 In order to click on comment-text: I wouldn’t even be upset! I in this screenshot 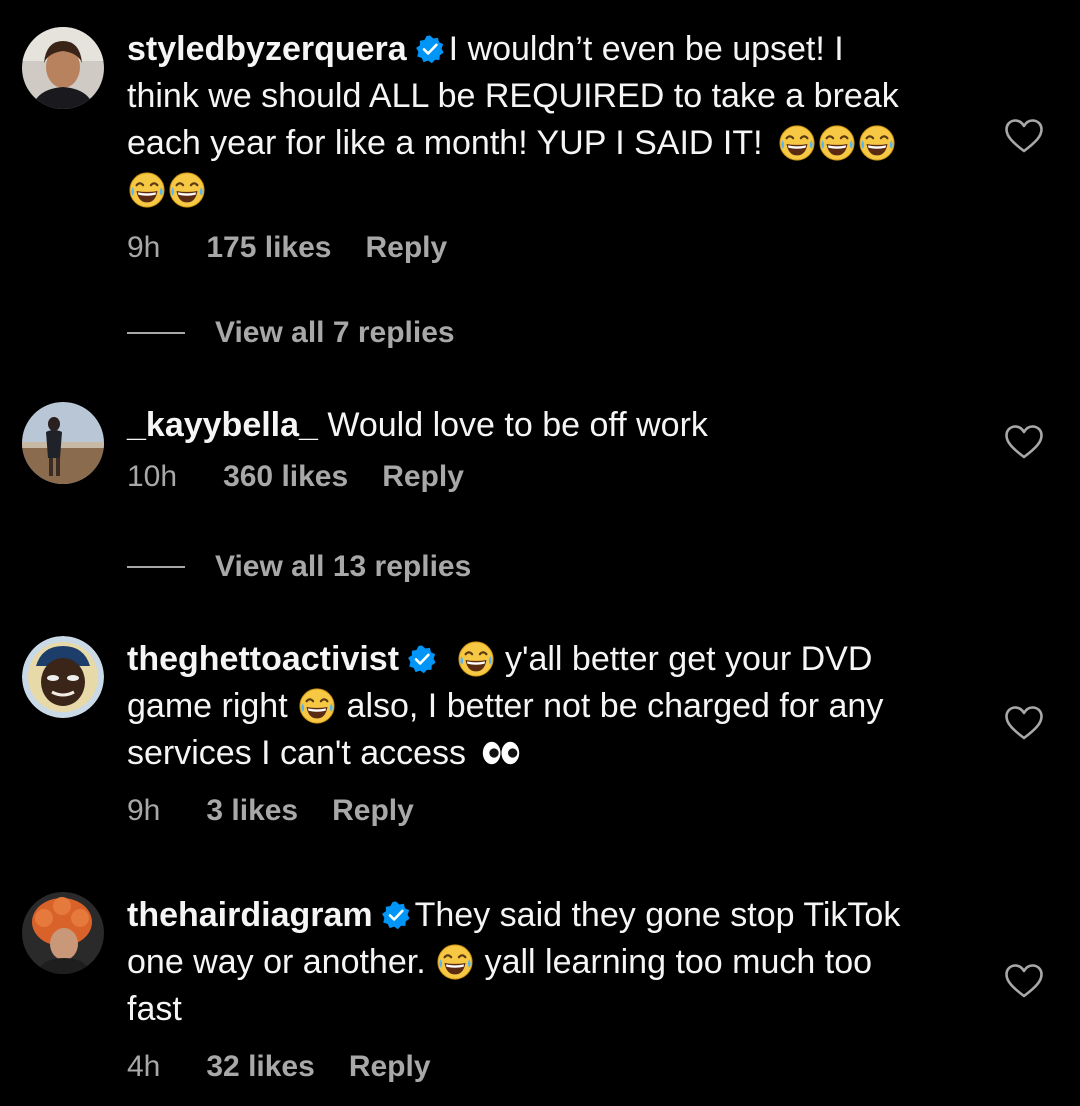, I will do `click(646, 49)`.